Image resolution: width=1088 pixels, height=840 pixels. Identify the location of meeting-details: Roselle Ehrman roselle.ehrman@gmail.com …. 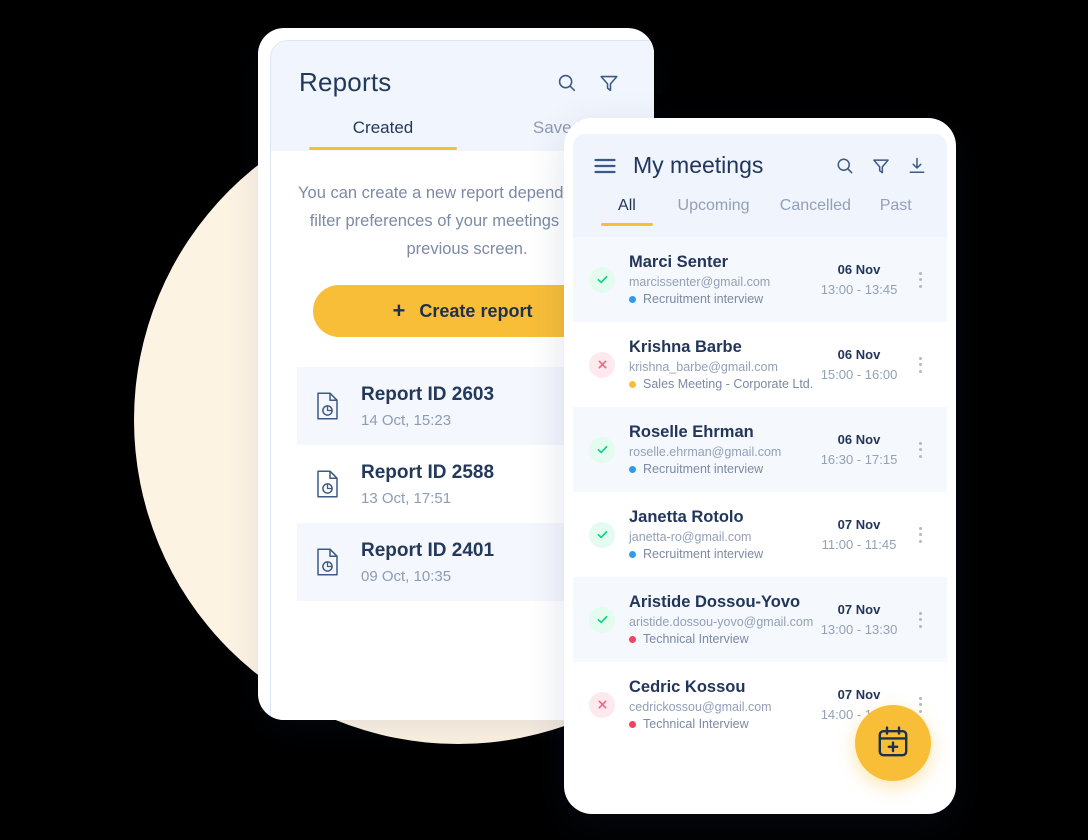
(720, 449).